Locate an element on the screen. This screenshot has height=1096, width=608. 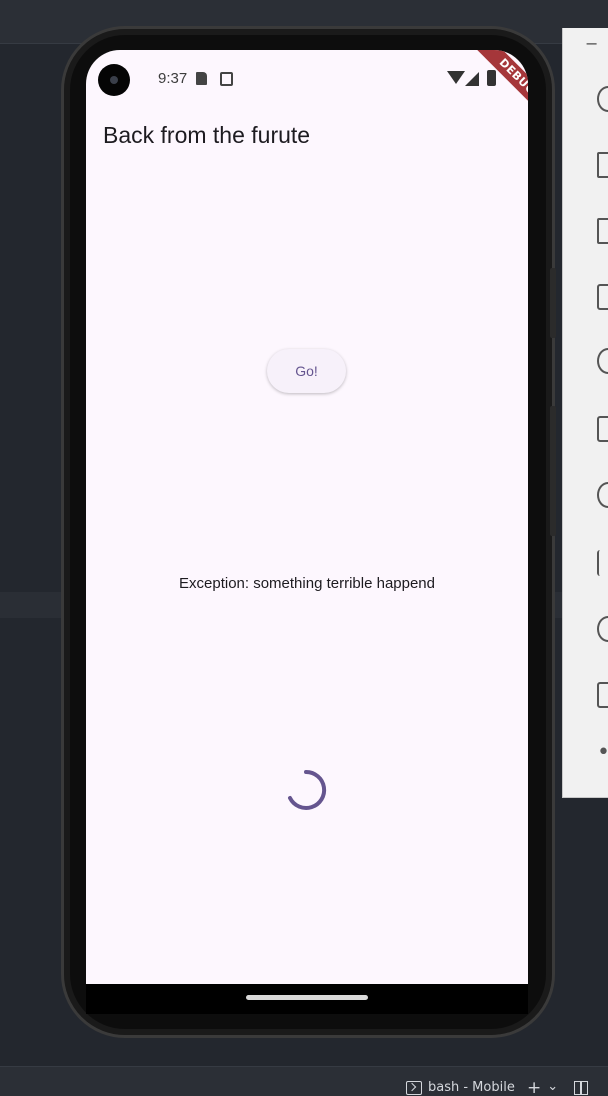
split-terminal-icon is located at coordinates (581, 1088).